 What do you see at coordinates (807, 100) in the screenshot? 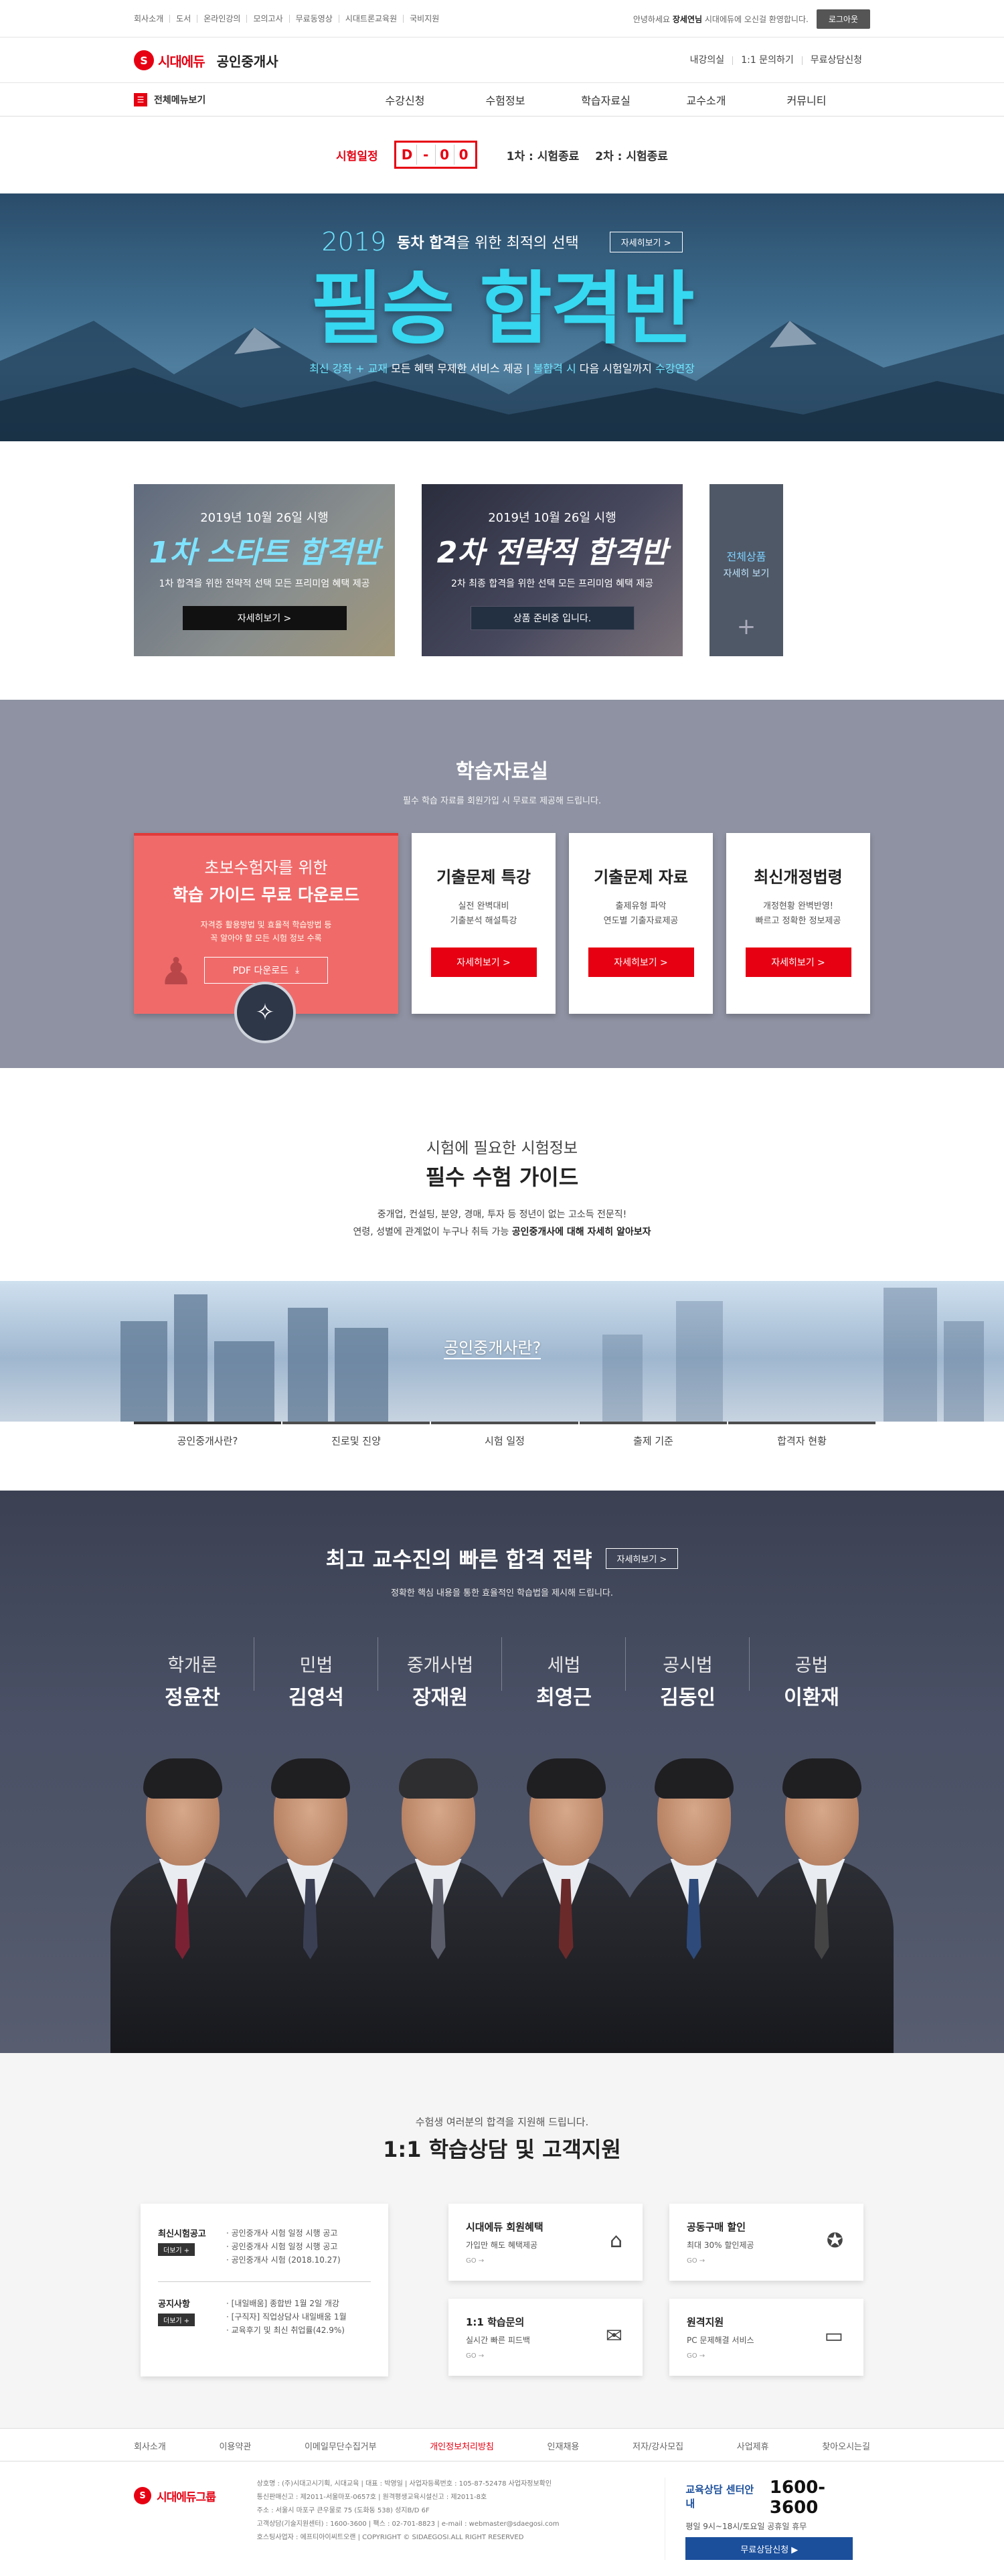
I see `nav-item-community: 커뮤니티` at bounding box center [807, 100].